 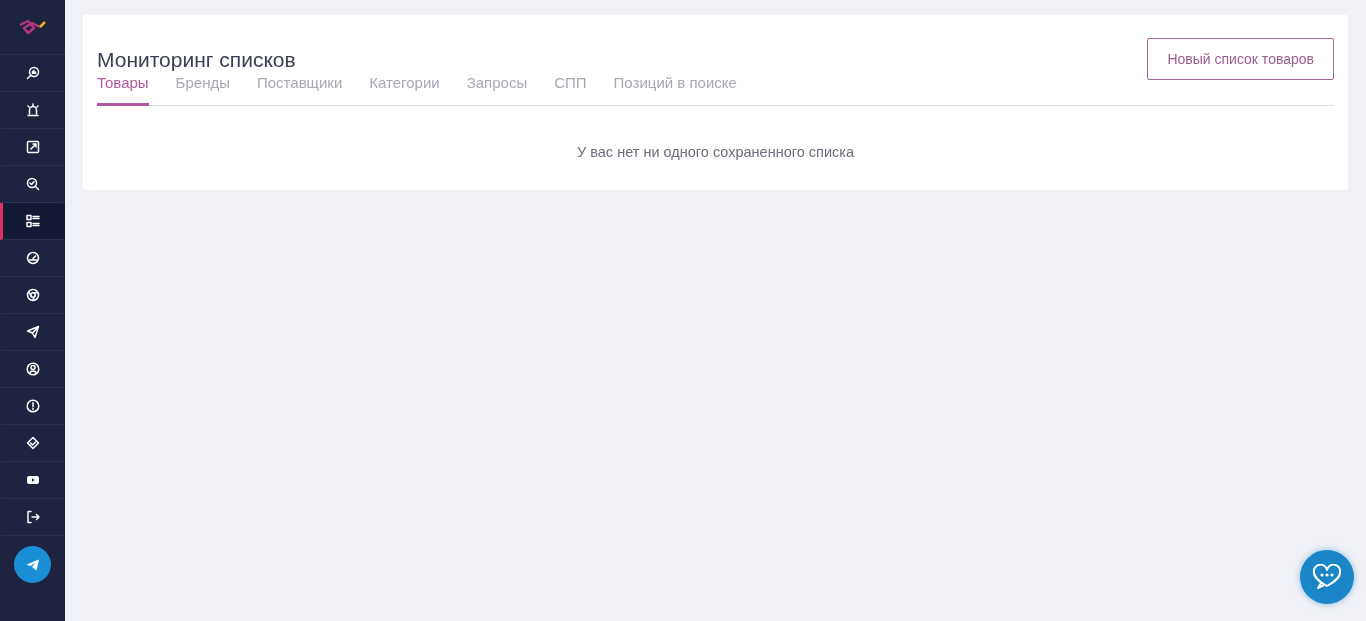 What do you see at coordinates (32, 480) in the screenshot?
I see `video-play-icon` at bounding box center [32, 480].